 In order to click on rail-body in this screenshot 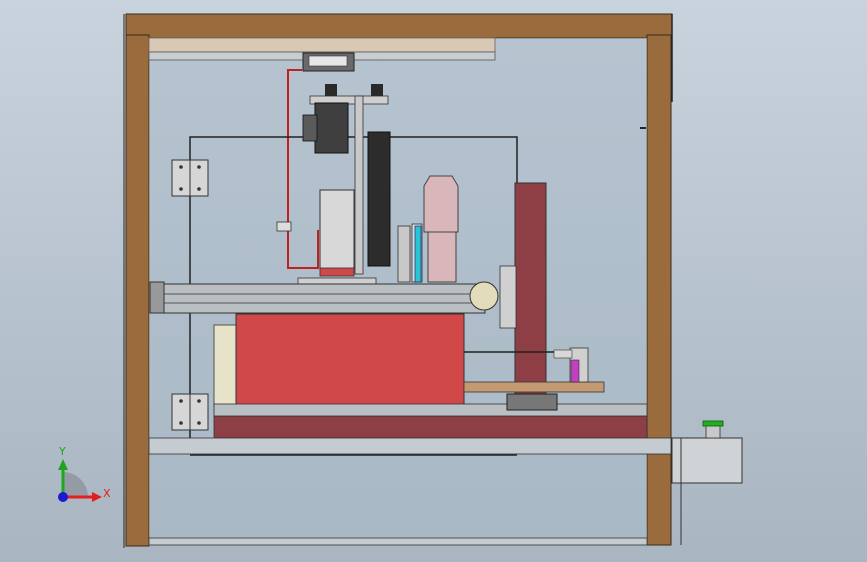, I will do `click(317, 298)`.